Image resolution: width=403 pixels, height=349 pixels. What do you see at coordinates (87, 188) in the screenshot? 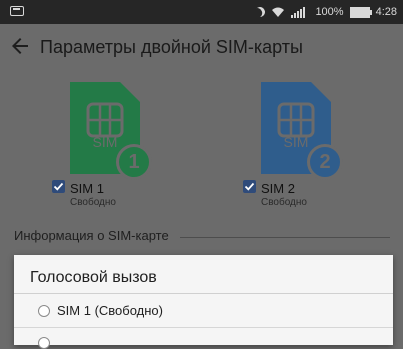
I see `sim1-name: SIM 1` at bounding box center [87, 188].